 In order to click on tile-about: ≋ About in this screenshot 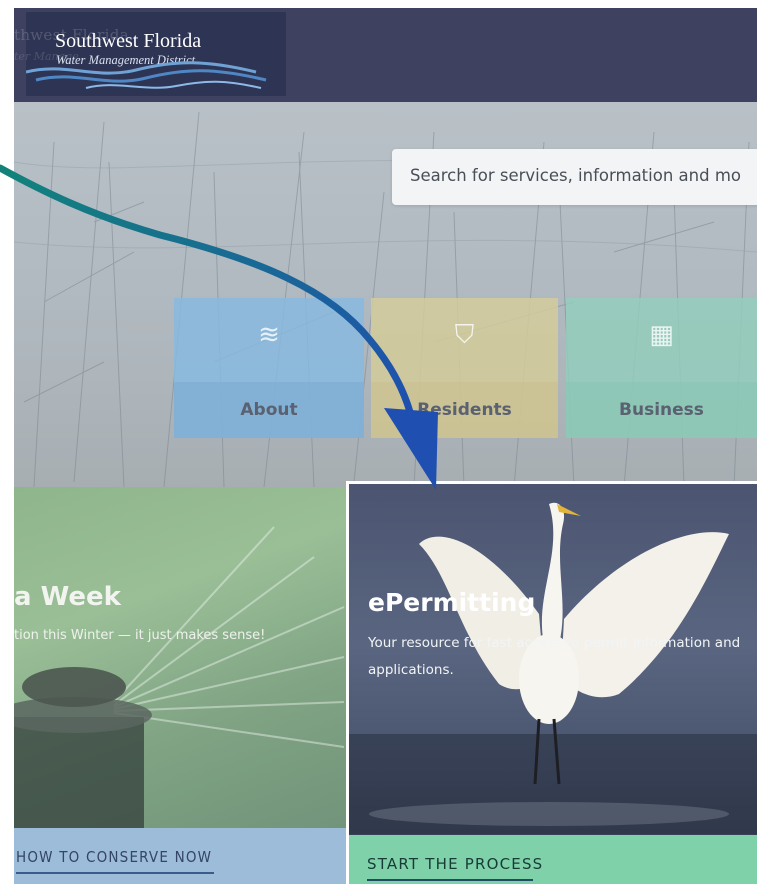, I will do `click(269, 368)`.